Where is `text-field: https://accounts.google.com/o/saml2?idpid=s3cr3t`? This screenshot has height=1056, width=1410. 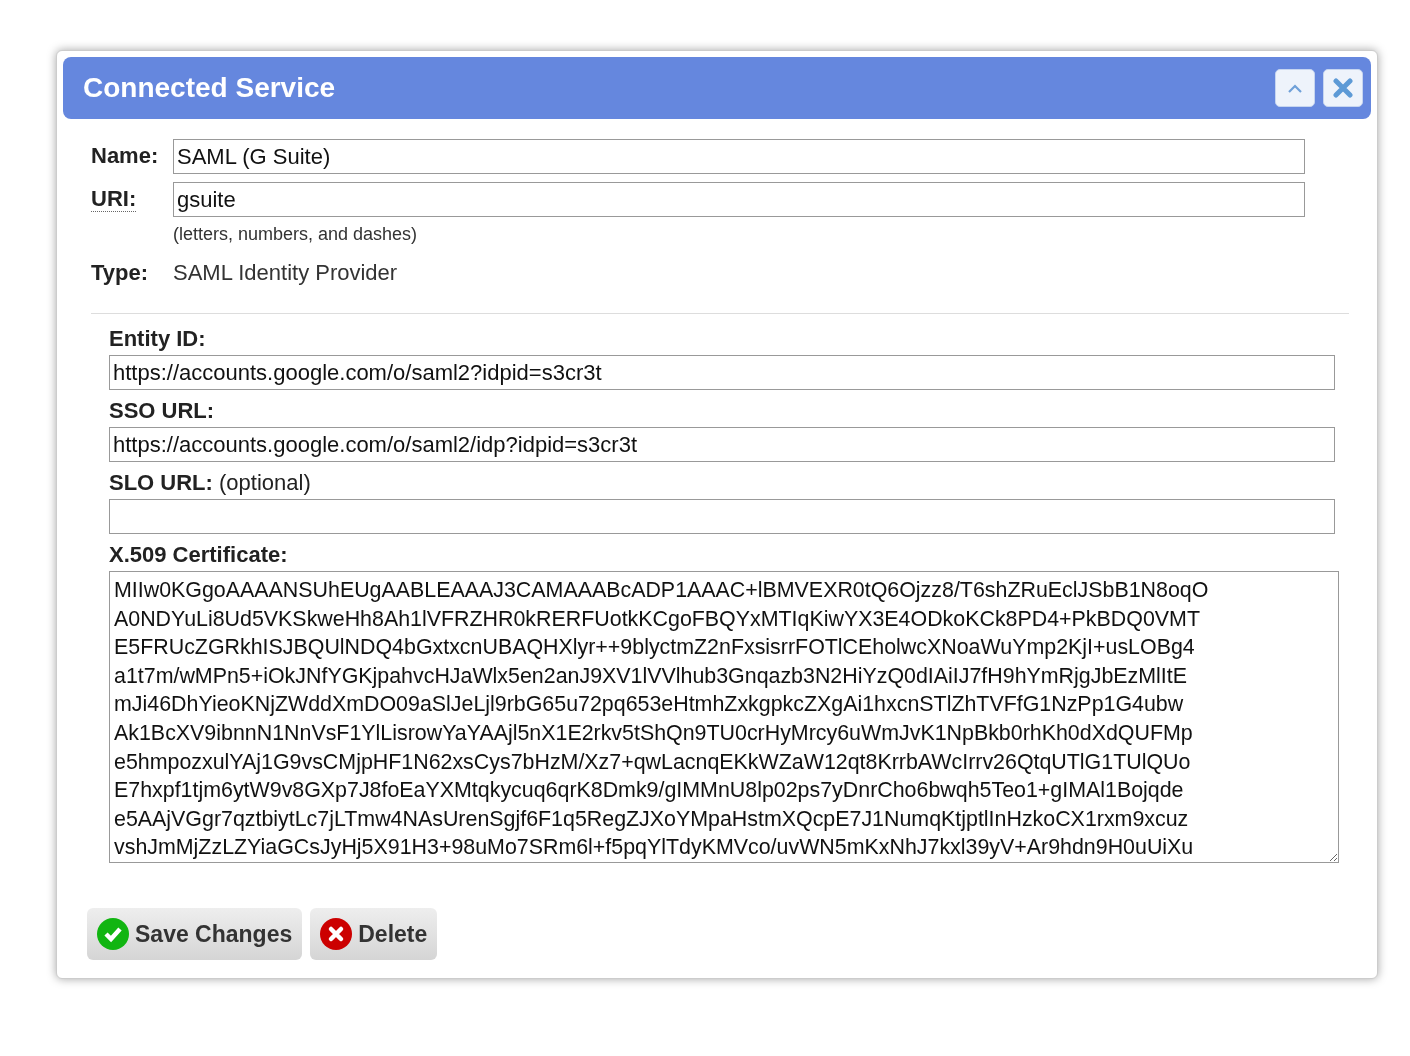 text-field: https://accounts.google.com/o/saml2?idpid=s3cr3t is located at coordinates (722, 372).